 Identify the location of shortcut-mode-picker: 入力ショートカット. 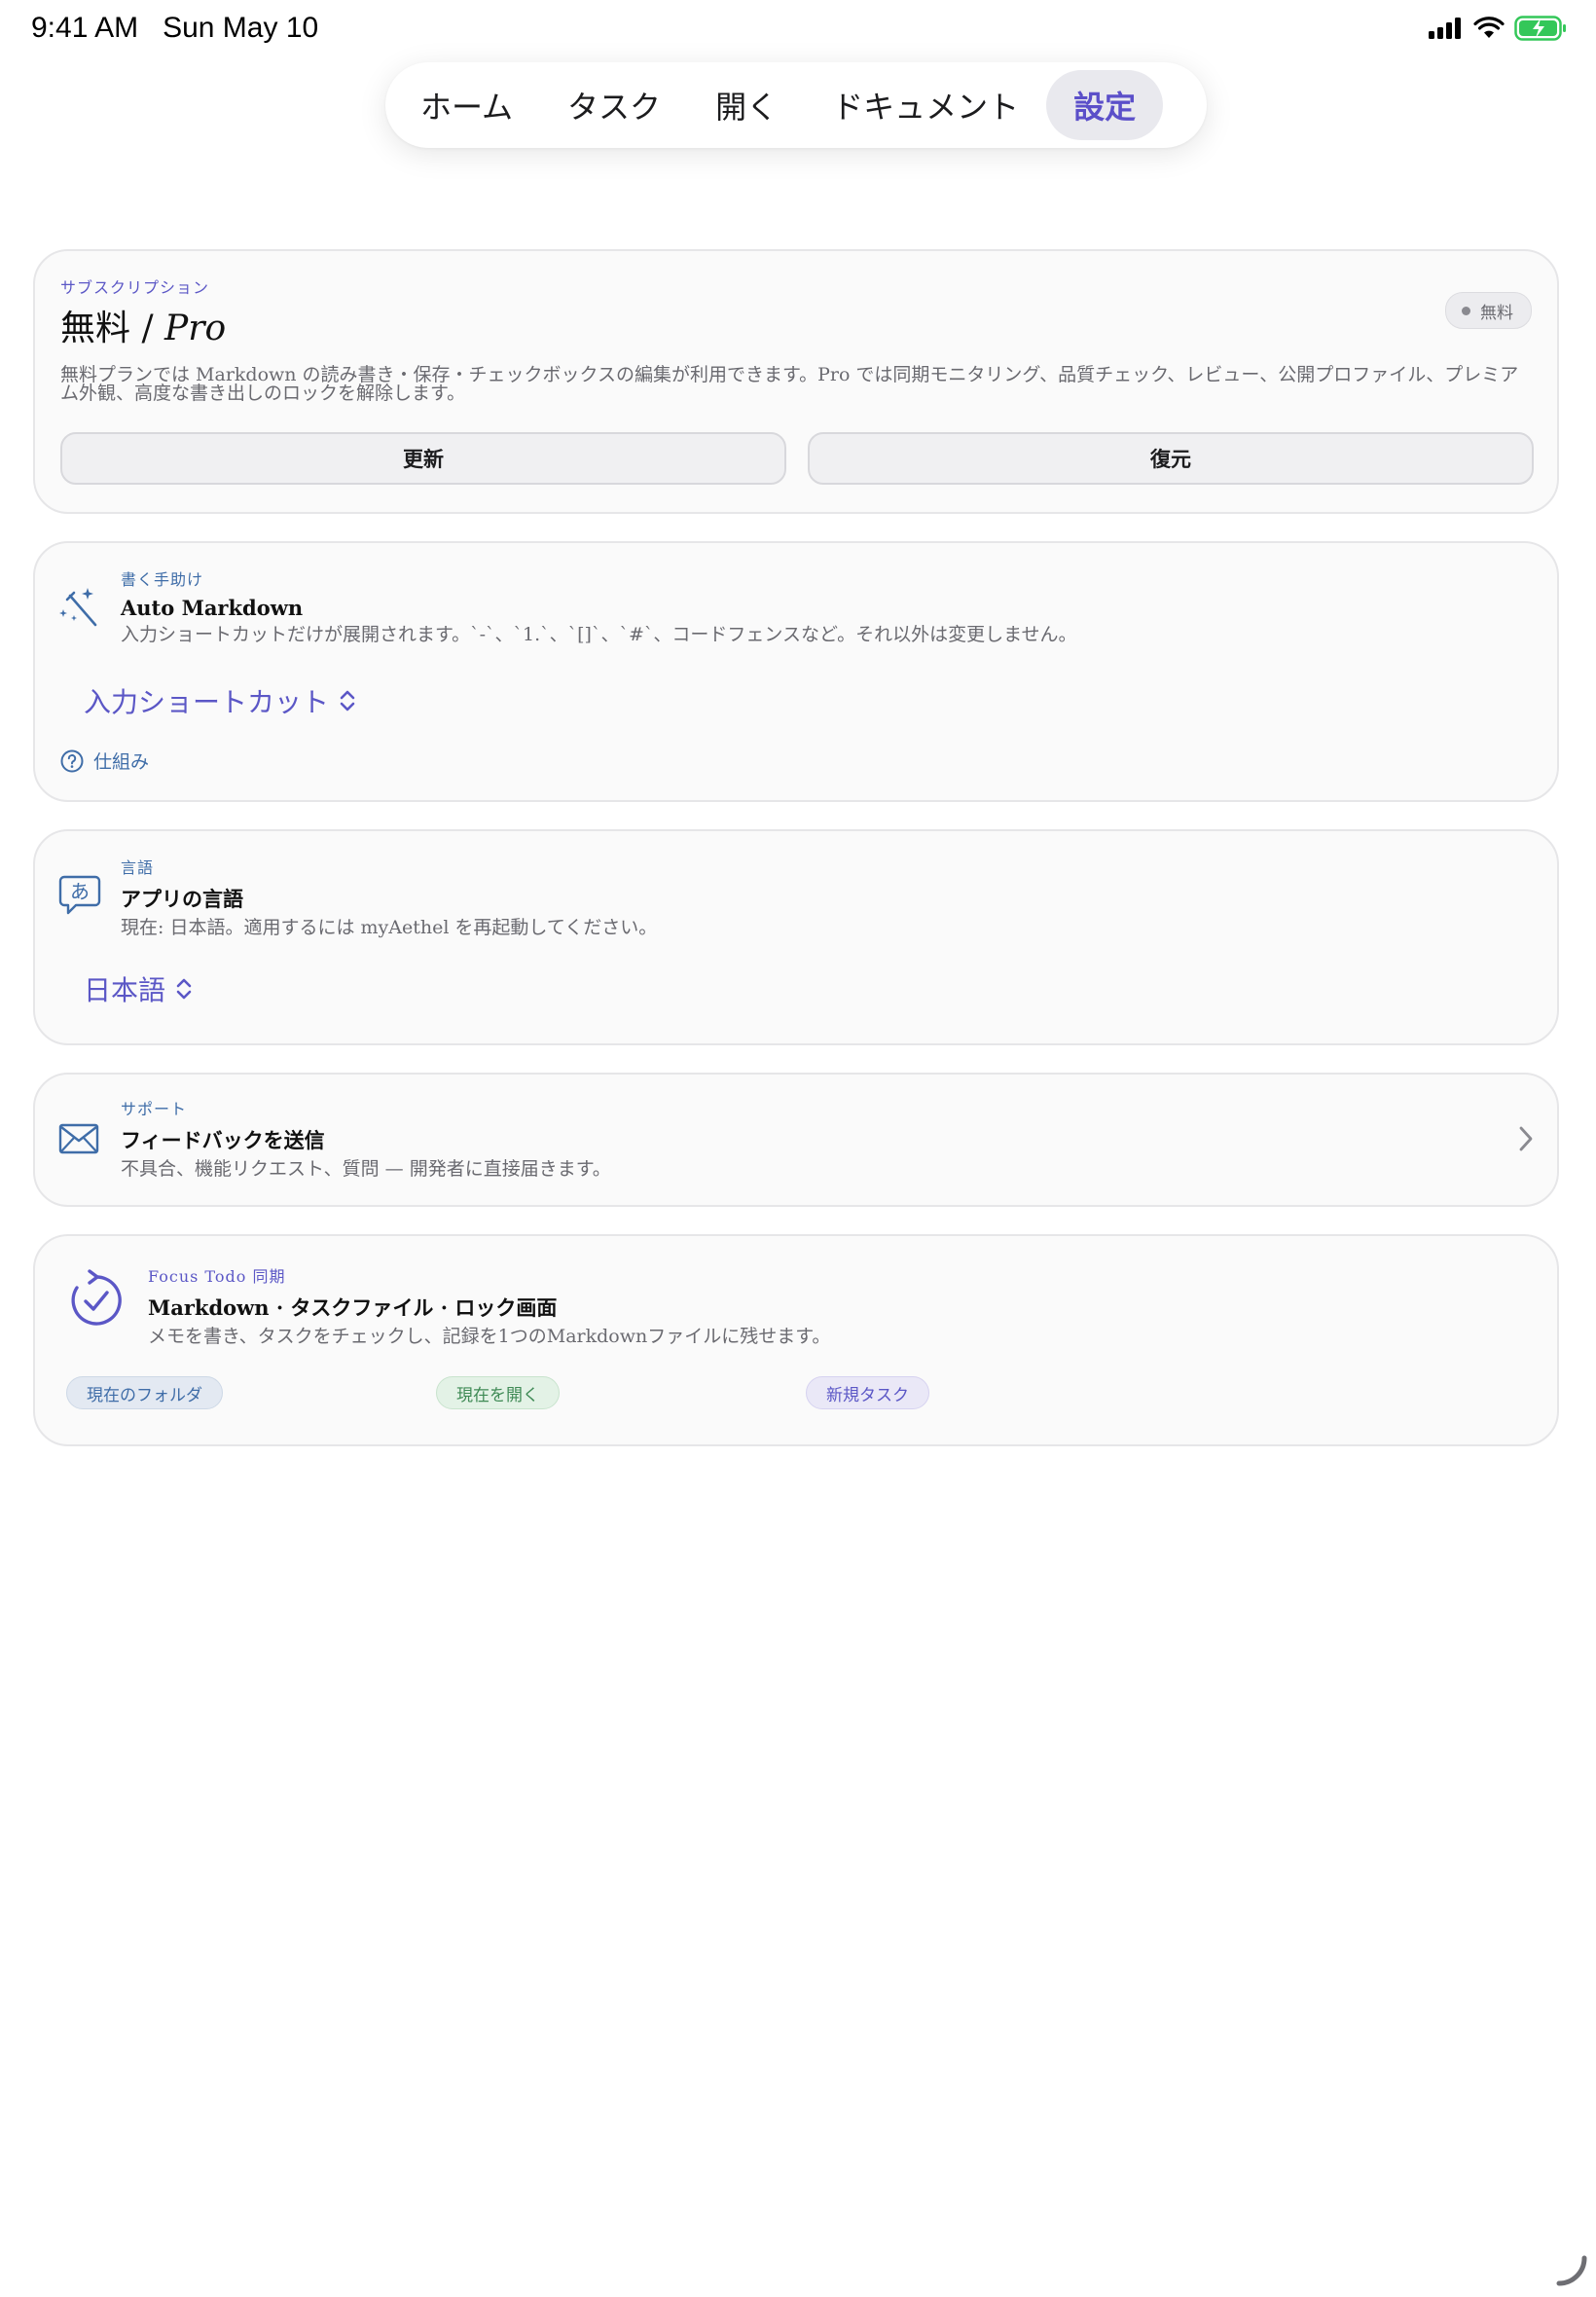
(220, 701).